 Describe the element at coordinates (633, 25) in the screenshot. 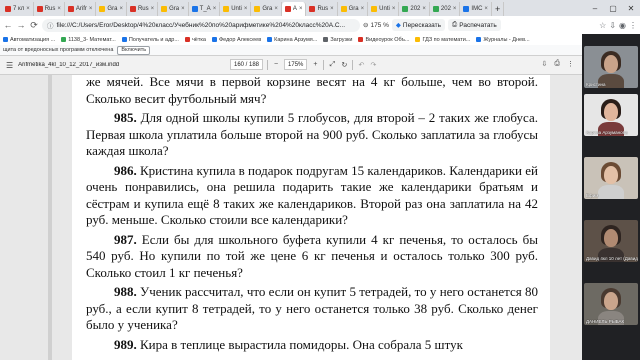

I see `menu-icon: ⋮` at that location.